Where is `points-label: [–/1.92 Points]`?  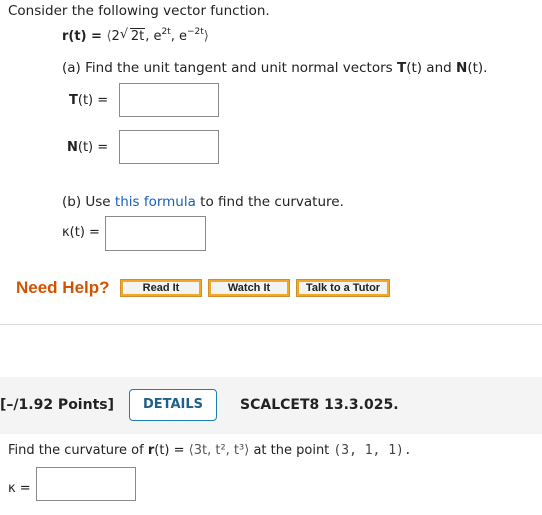
points-label: [–/1.92 Points] is located at coordinates (57, 405).